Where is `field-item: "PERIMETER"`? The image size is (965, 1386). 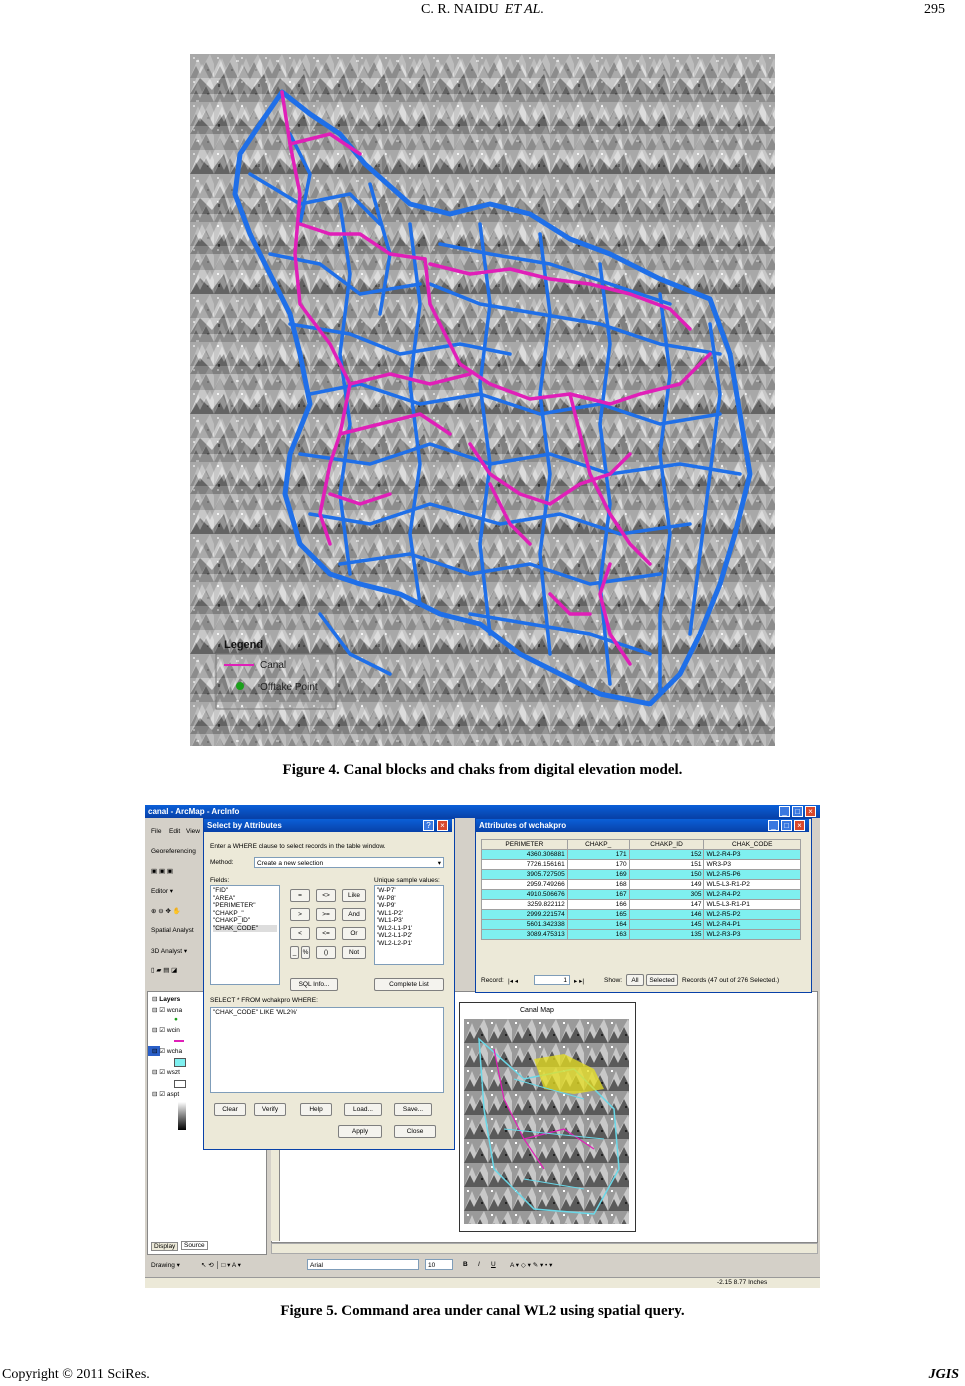
field-item: "PERIMETER" is located at coordinates (245, 906).